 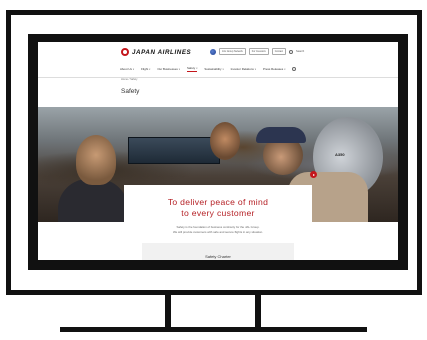 I want to click on logo-text: JAPAN AIRLINES, so click(x=162, y=52).